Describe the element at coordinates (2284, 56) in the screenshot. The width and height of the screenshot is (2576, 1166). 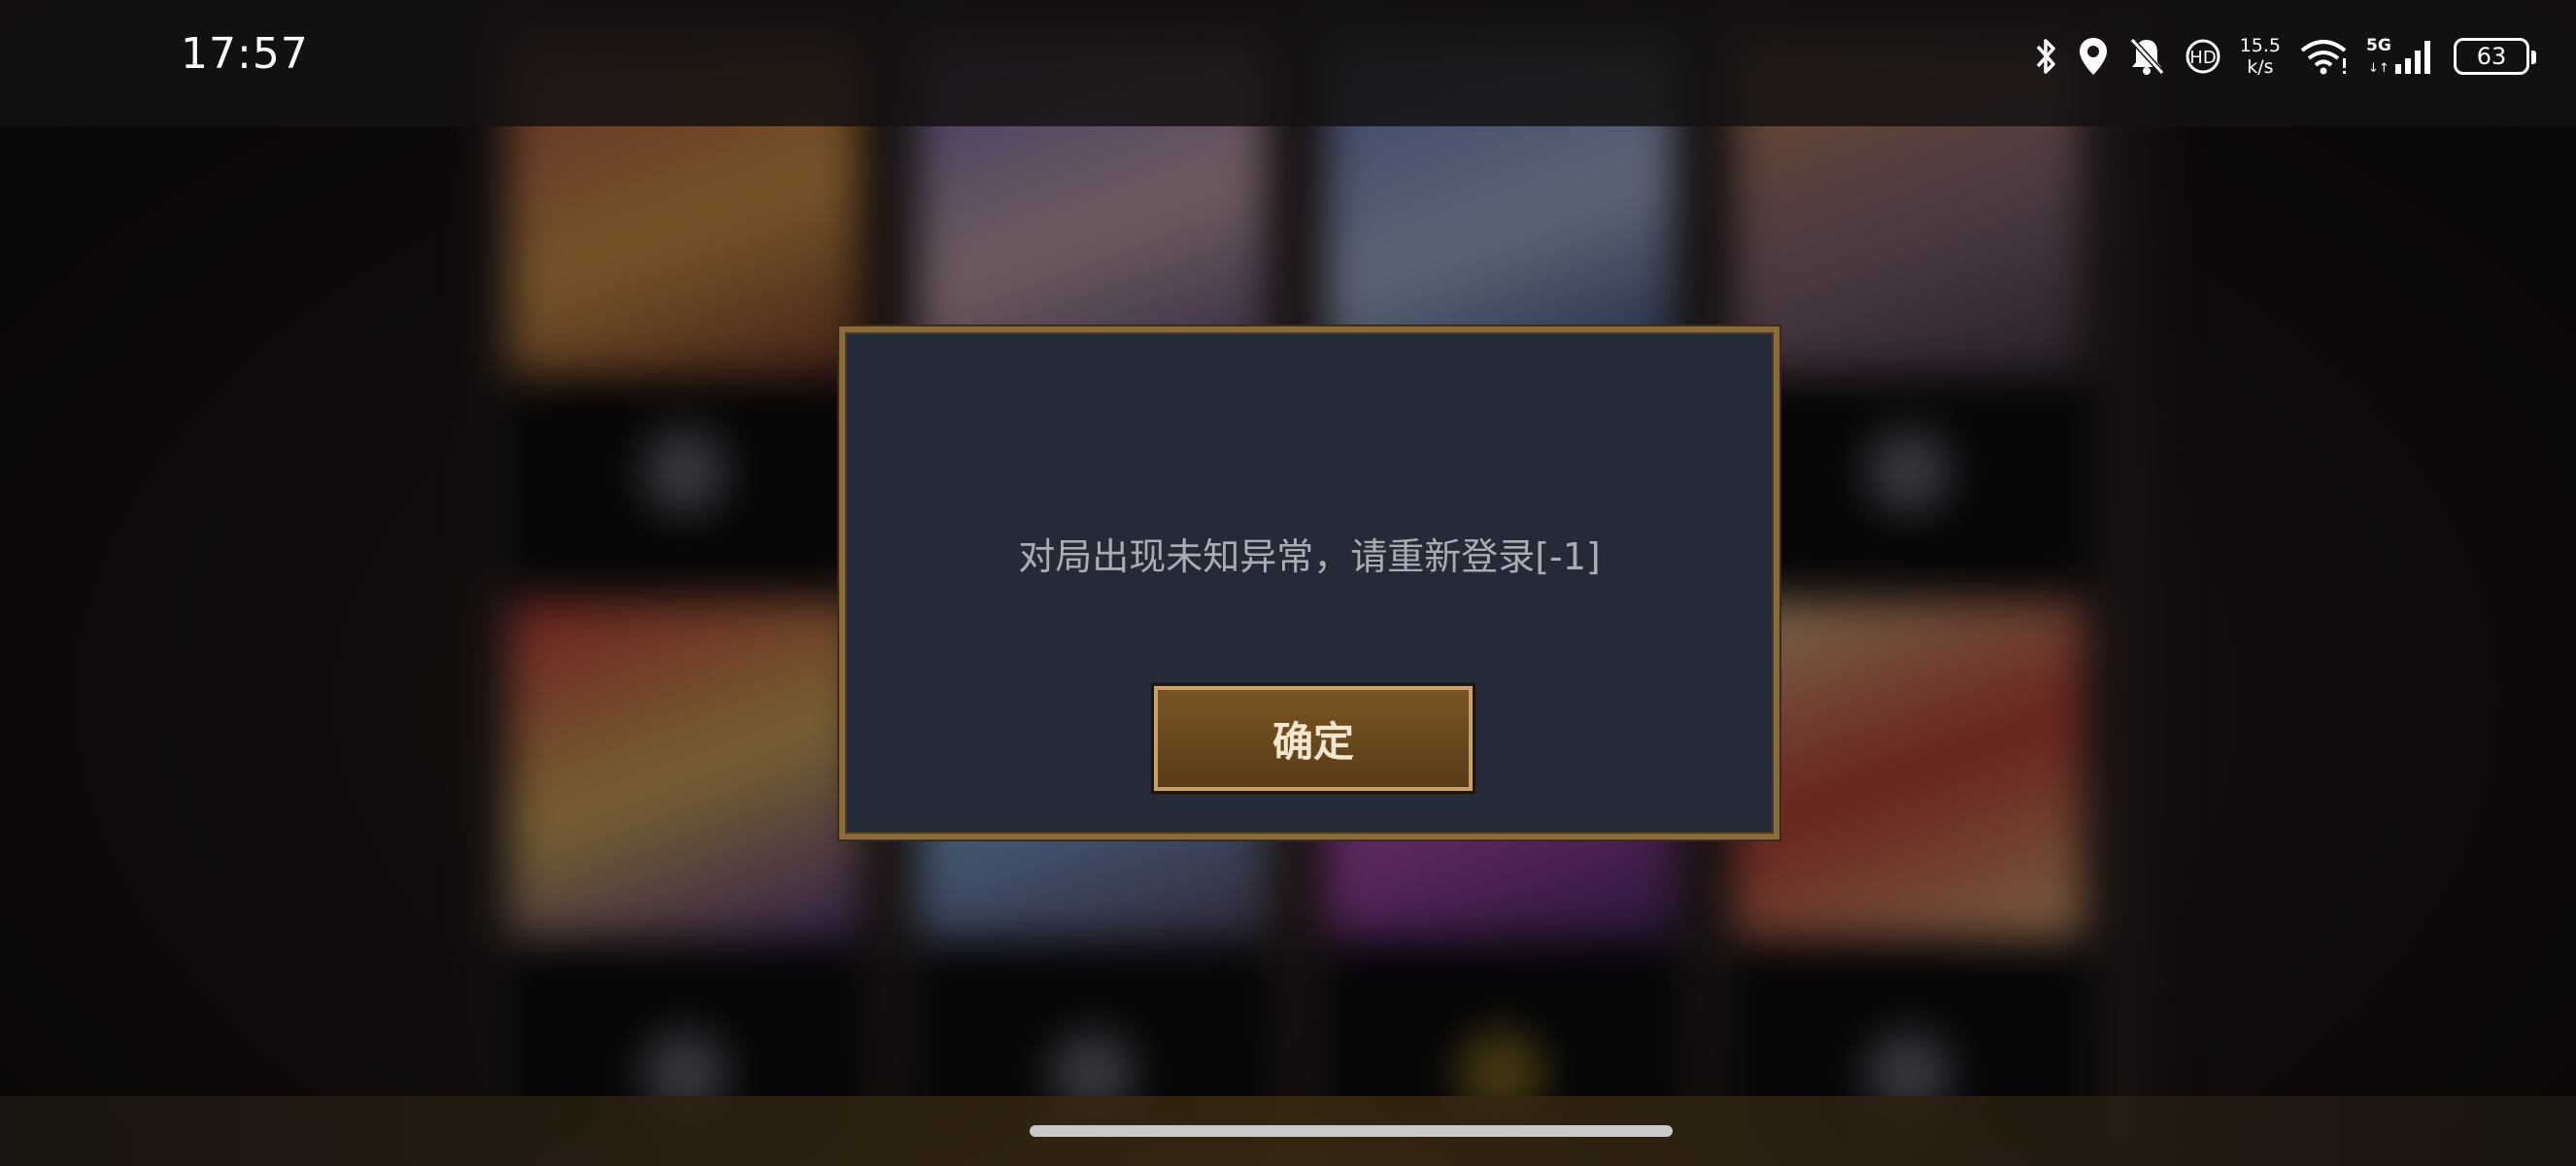
I see `status-icons: HD 15.5 k/s 5G ↓↑ 63` at that location.